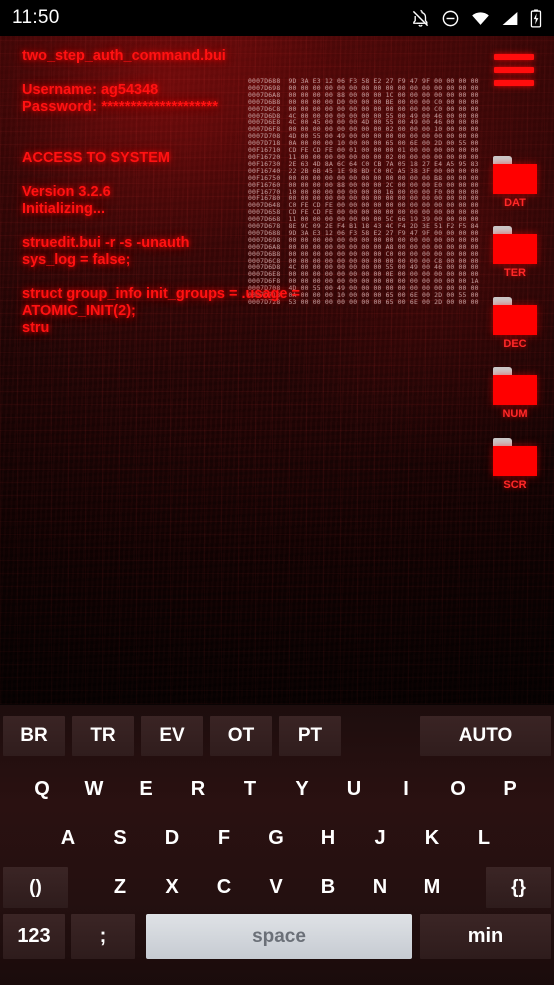 The image size is (554, 985). Describe the element at coordinates (68, 838) in the screenshot. I see `key-a: A` at that location.